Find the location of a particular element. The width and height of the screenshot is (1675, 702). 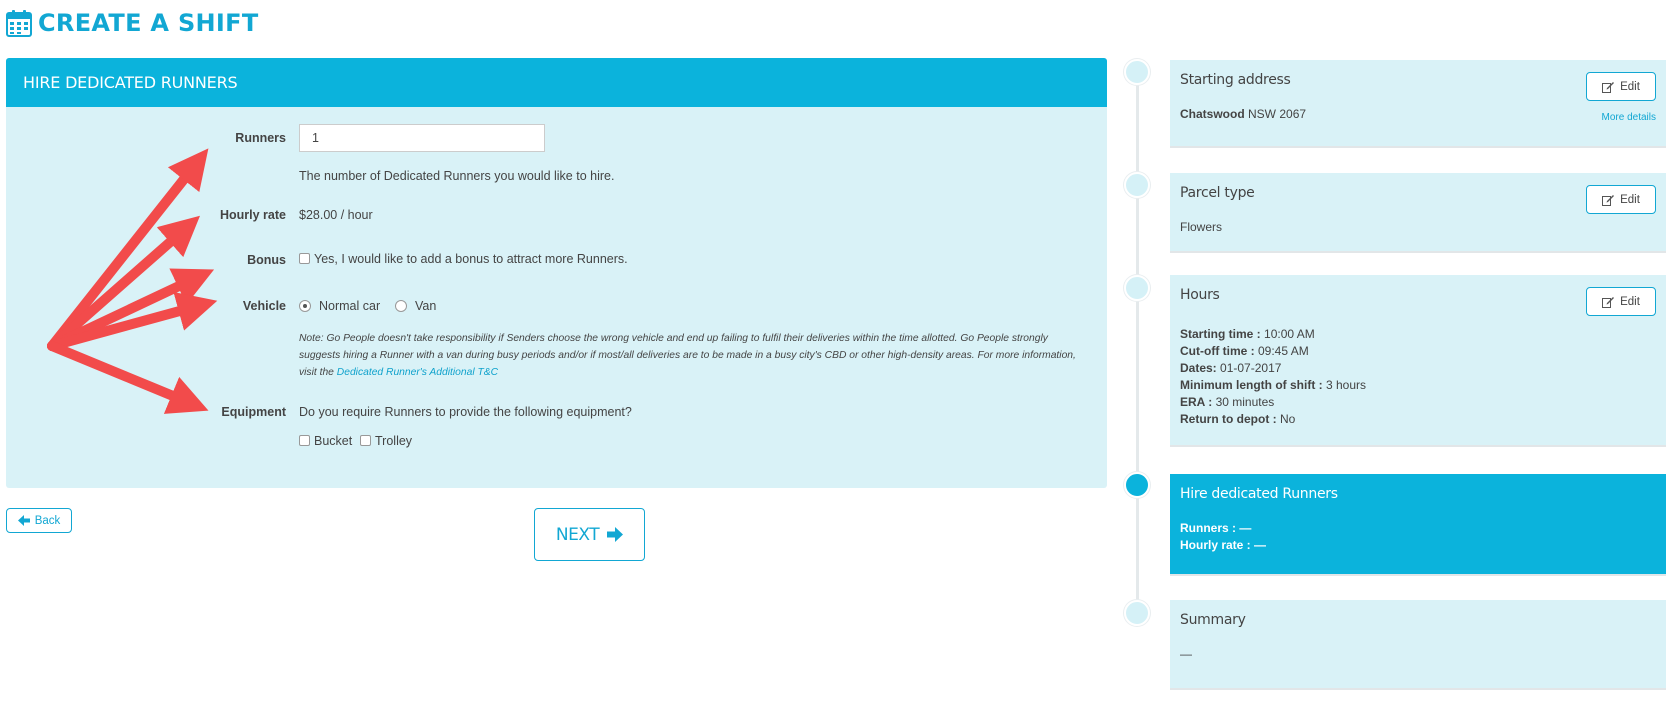

timeline-dot-hours is located at coordinates (1137, 288).